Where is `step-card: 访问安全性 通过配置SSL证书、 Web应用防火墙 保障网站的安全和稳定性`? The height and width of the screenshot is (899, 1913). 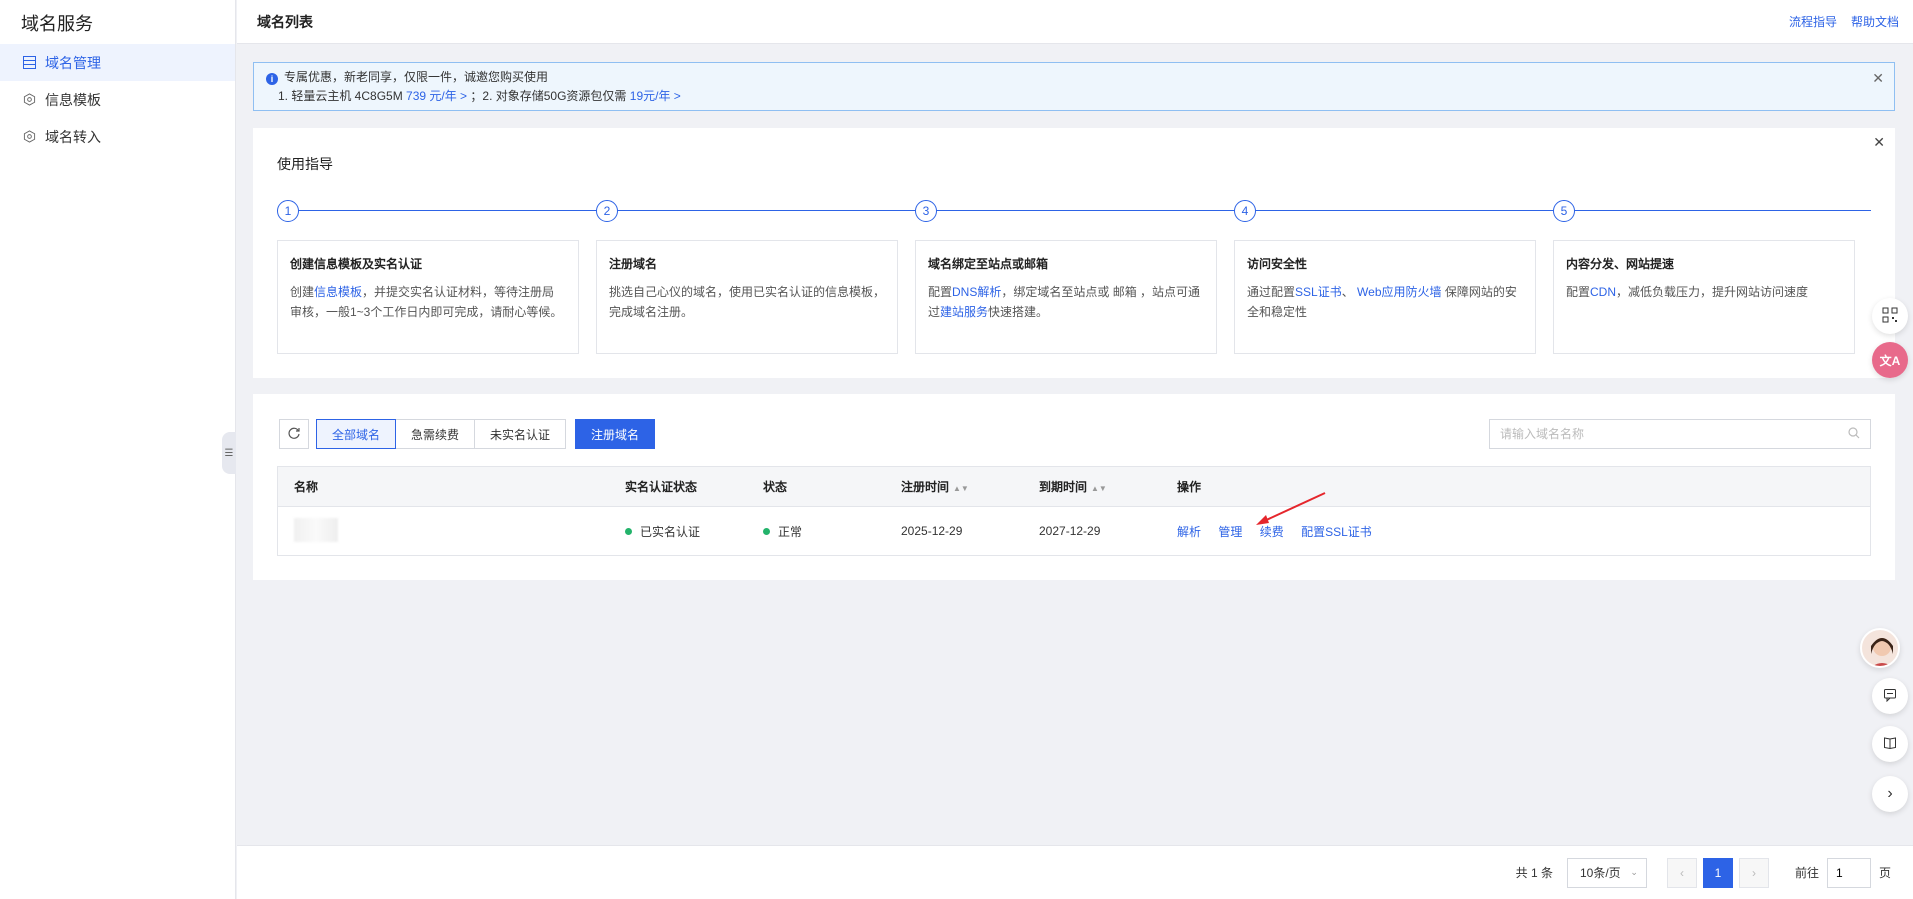
step-card: 访问安全性 通过配置SSL证书、 Web应用防火墙 保障网站的安全和稳定性 is located at coordinates (1385, 297).